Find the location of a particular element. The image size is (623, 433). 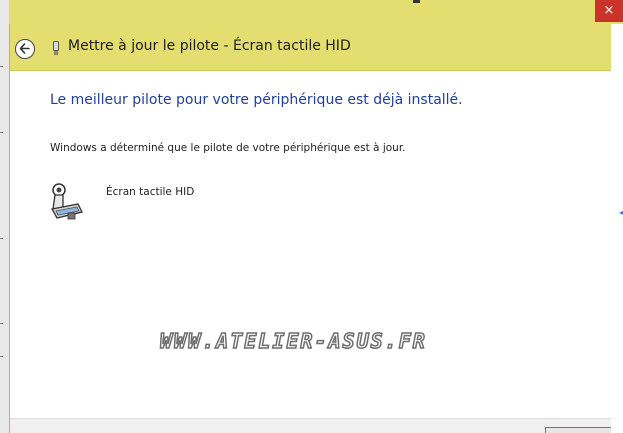

back-button is located at coordinates (25, 49).